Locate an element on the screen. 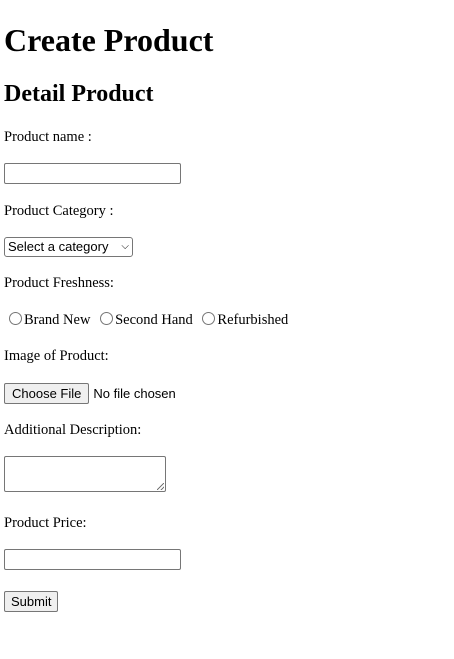 The image size is (454, 659). radio-label: Second Hand is located at coordinates (154, 320).